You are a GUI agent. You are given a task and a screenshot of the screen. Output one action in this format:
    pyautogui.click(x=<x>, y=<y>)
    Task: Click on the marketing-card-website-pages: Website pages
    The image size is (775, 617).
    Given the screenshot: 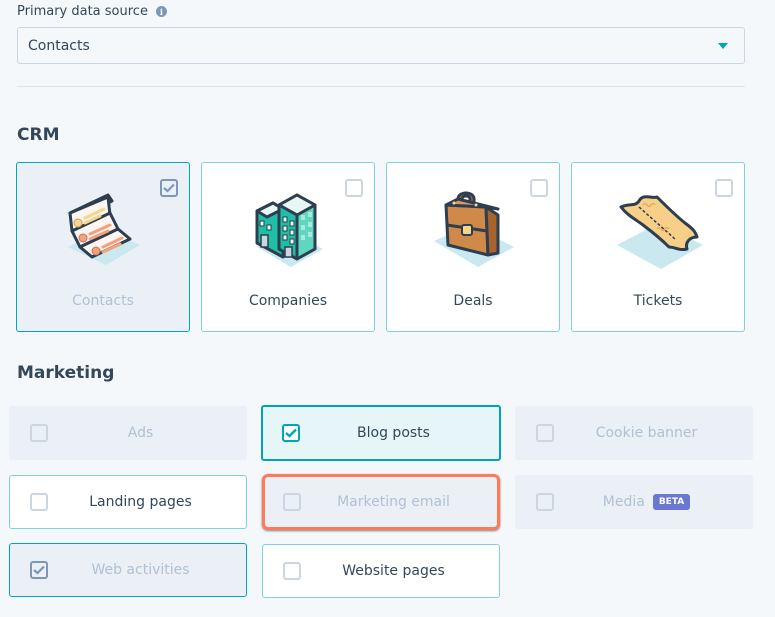 What is the action you would take?
    pyautogui.click(x=381, y=571)
    